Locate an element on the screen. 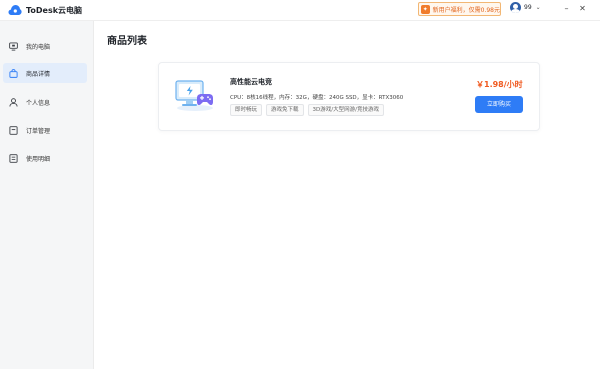 This screenshot has width=600, height=369. sidebar-item-usage-details: 使用明细 is located at coordinates (45, 158).